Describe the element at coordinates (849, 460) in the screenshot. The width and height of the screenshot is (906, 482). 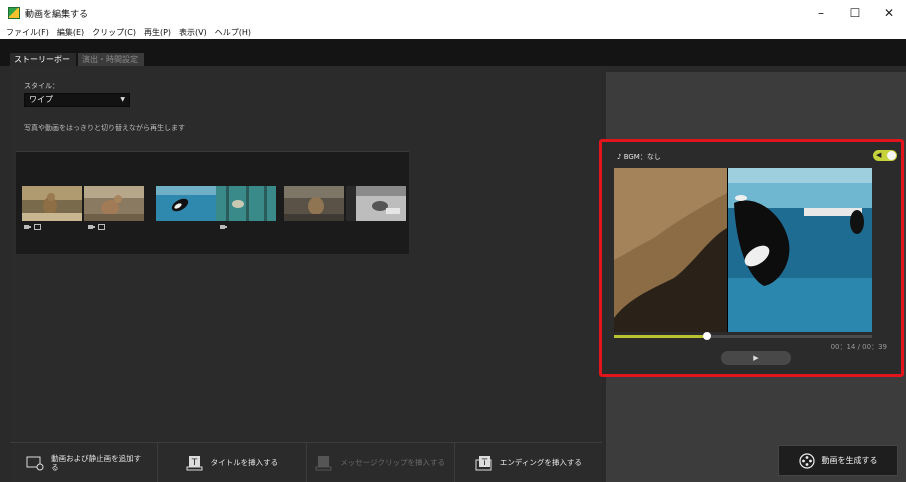
I see `generate-video-label: 動画を生成する` at that location.